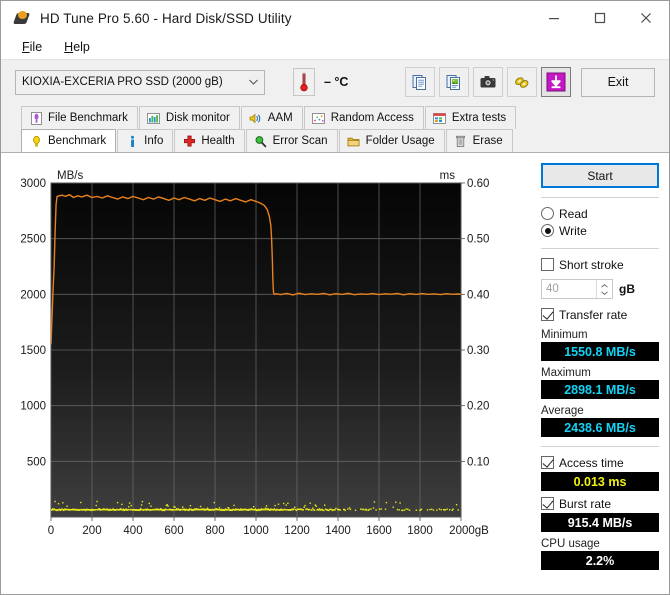 This screenshot has width=670, height=595. What do you see at coordinates (600, 427) in the screenshot?
I see `average-value: 2438.6 MB/s` at bounding box center [600, 427].